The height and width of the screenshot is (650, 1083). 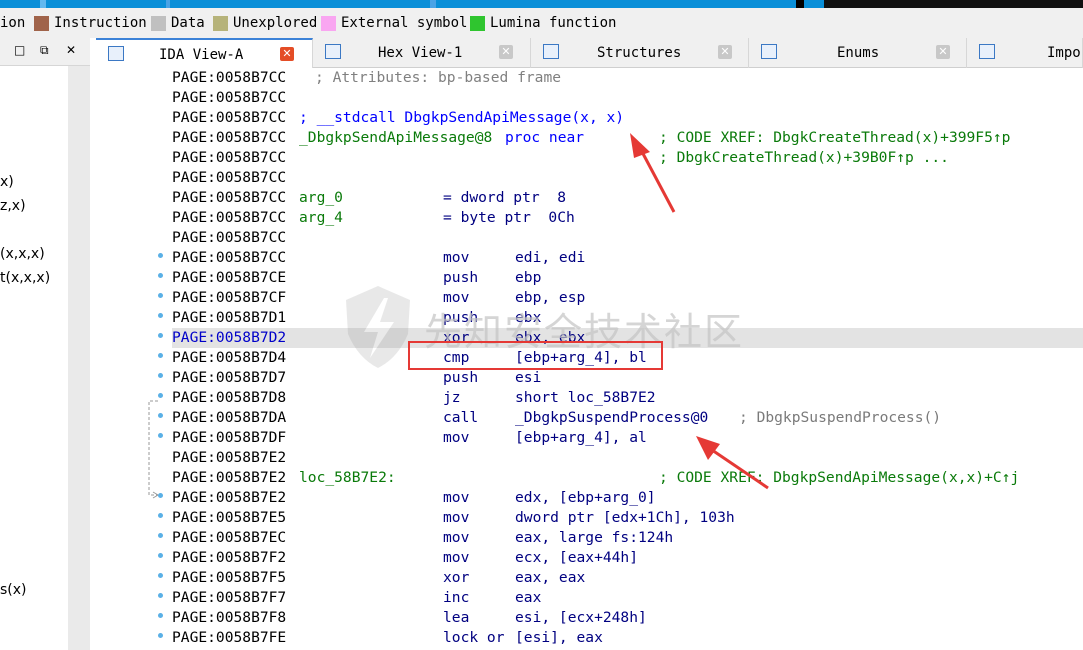 I want to click on operand: edi, edi, so click(x=550, y=258).